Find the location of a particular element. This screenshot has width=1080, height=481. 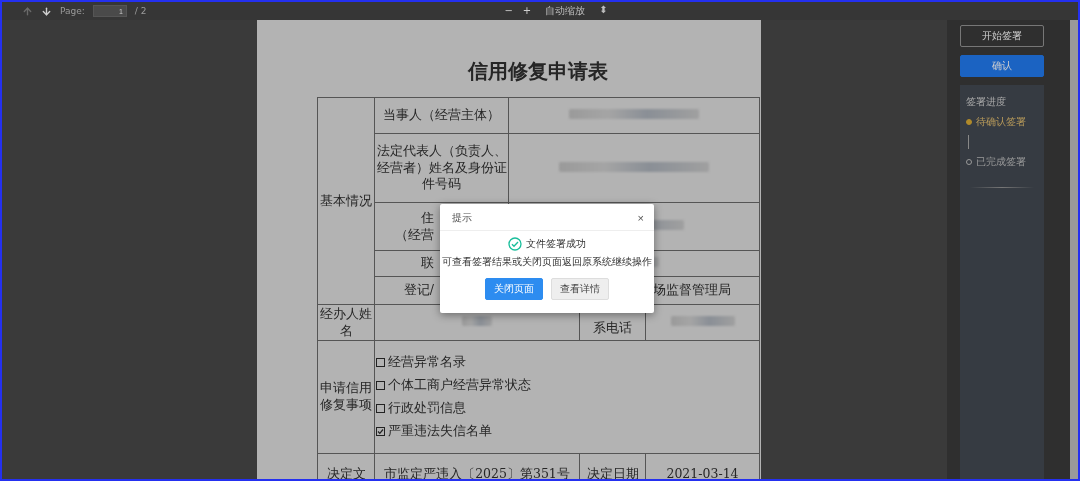

table-cell: 法定代表人（负责人、经营者）姓名及身份证件号码 is located at coordinates (441, 168).